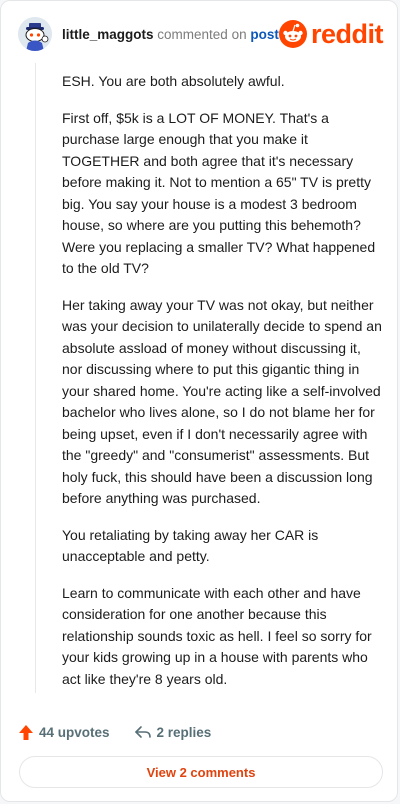 Image resolution: width=400 pixels, height=804 pixels. Describe the element at coordinates (35, 378) in the screenshot. I see `thread-line` at that location.